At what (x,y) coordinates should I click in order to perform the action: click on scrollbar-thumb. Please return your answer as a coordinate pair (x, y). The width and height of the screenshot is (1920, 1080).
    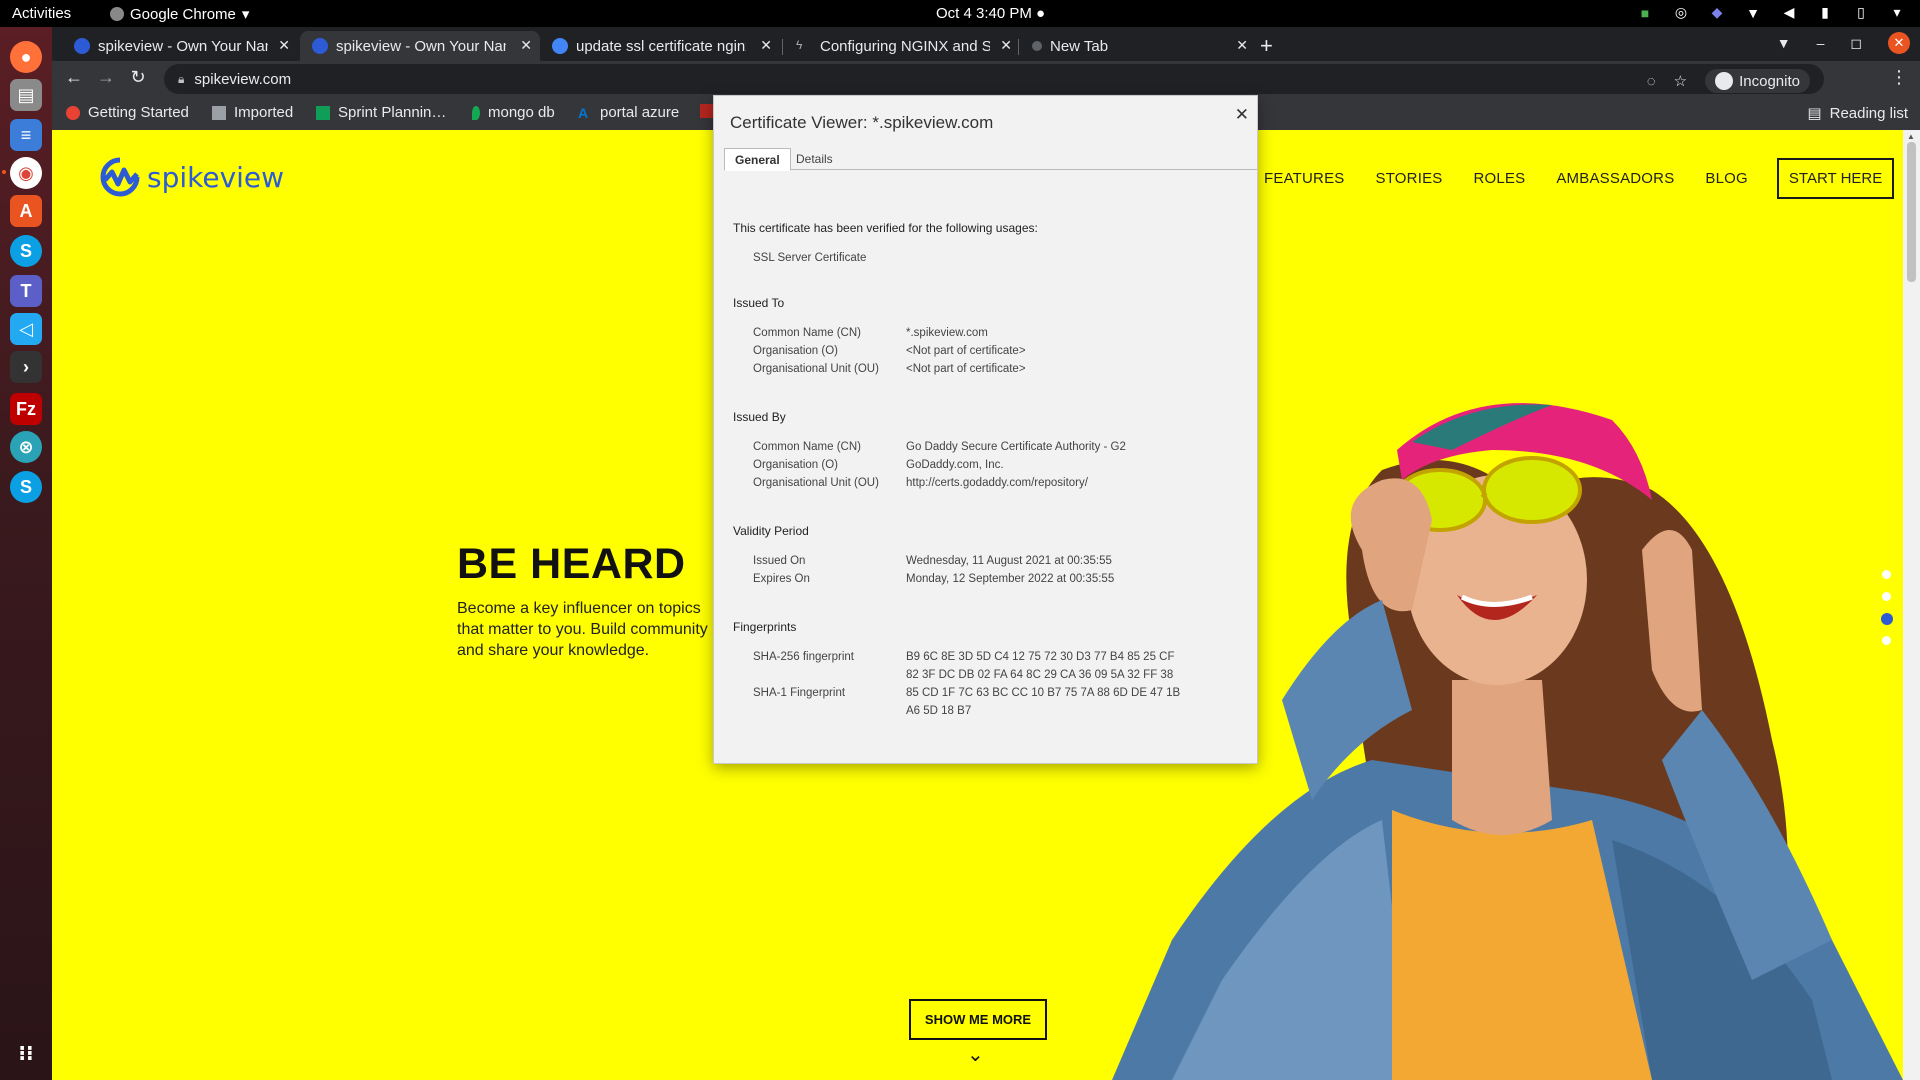
    Looking at the image, I should click on (1911, 212).